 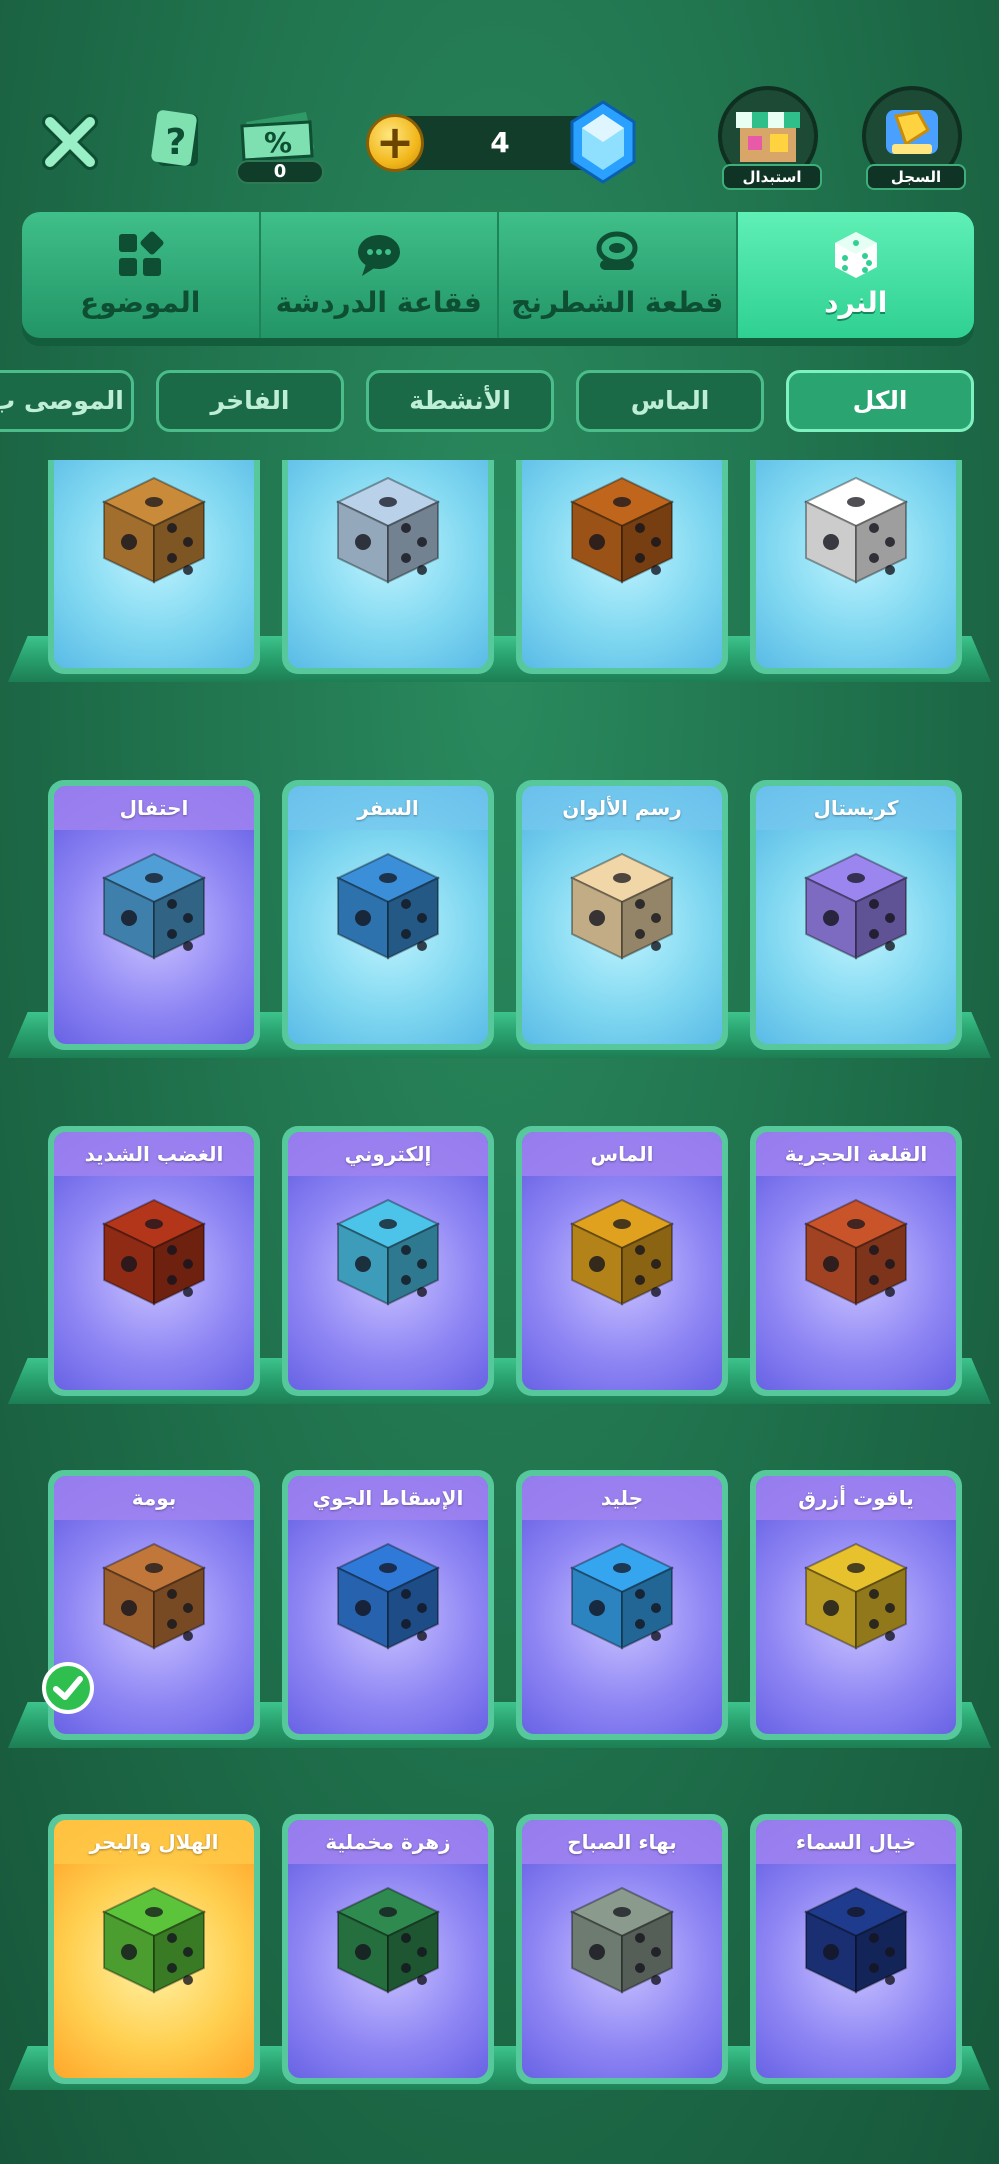 I want to click on tab-chess-piece: قطعة الشطرنج, so click(x=616, y=275).